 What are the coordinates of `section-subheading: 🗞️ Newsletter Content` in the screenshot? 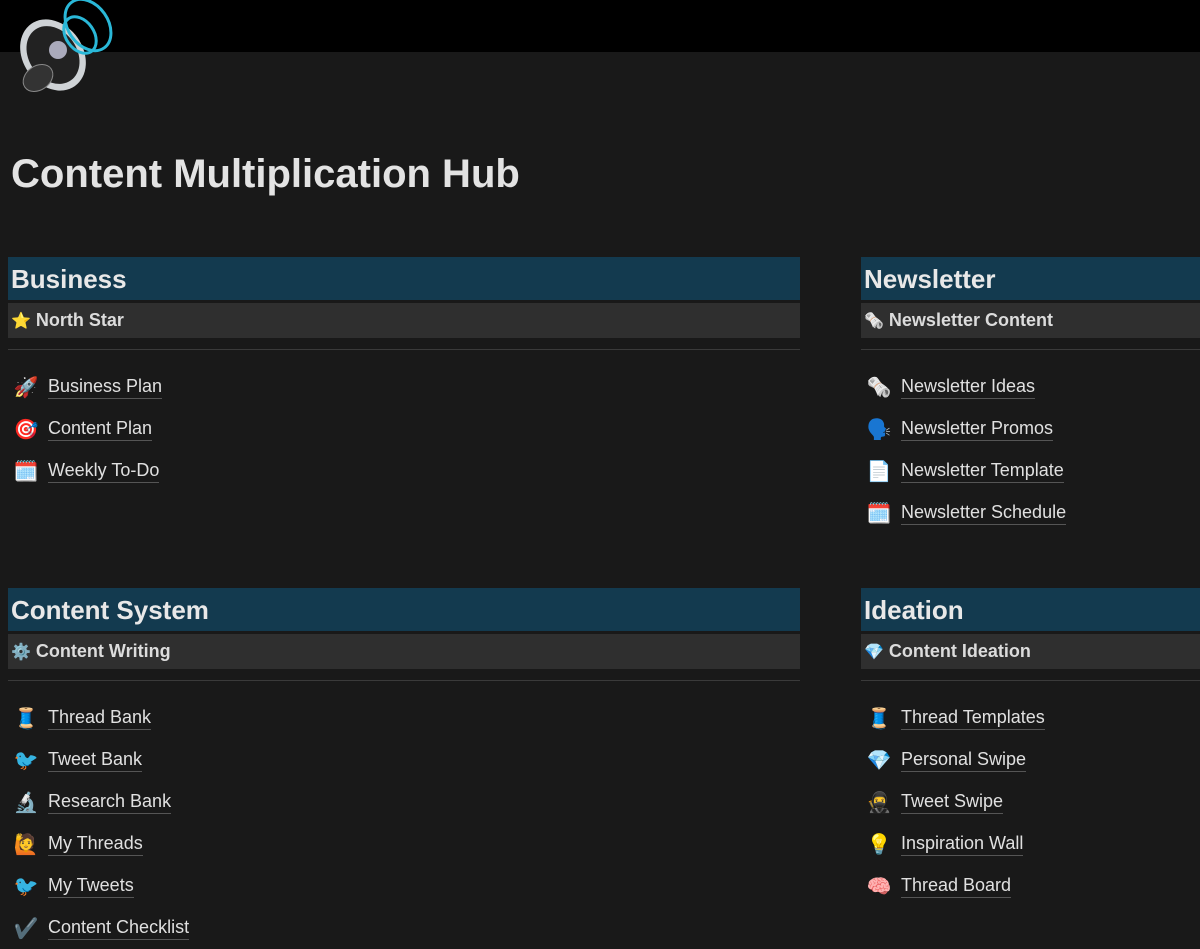 It's located at (1030, 320).